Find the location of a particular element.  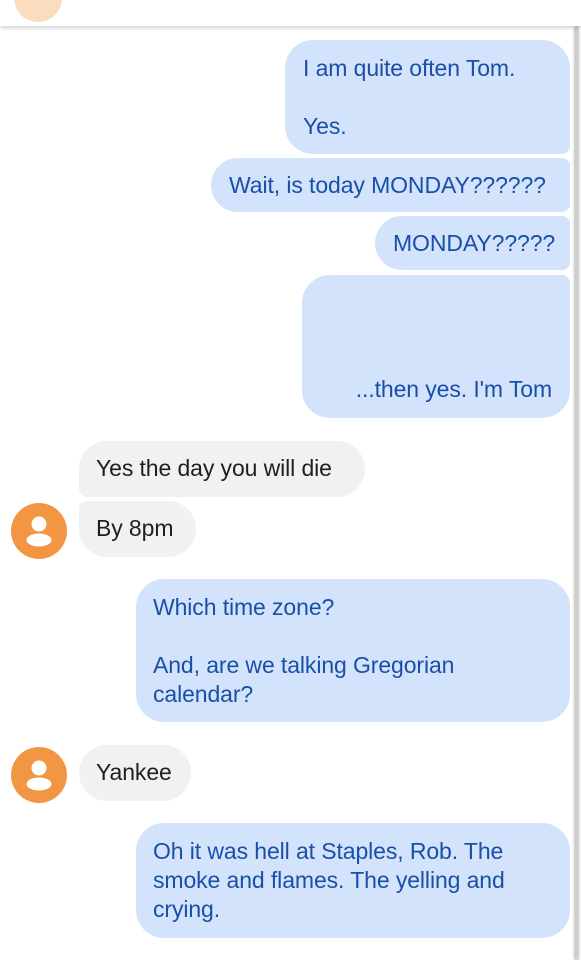

message-bubble-outgoing: MONDAY????? is located at coordinates (472, 243).